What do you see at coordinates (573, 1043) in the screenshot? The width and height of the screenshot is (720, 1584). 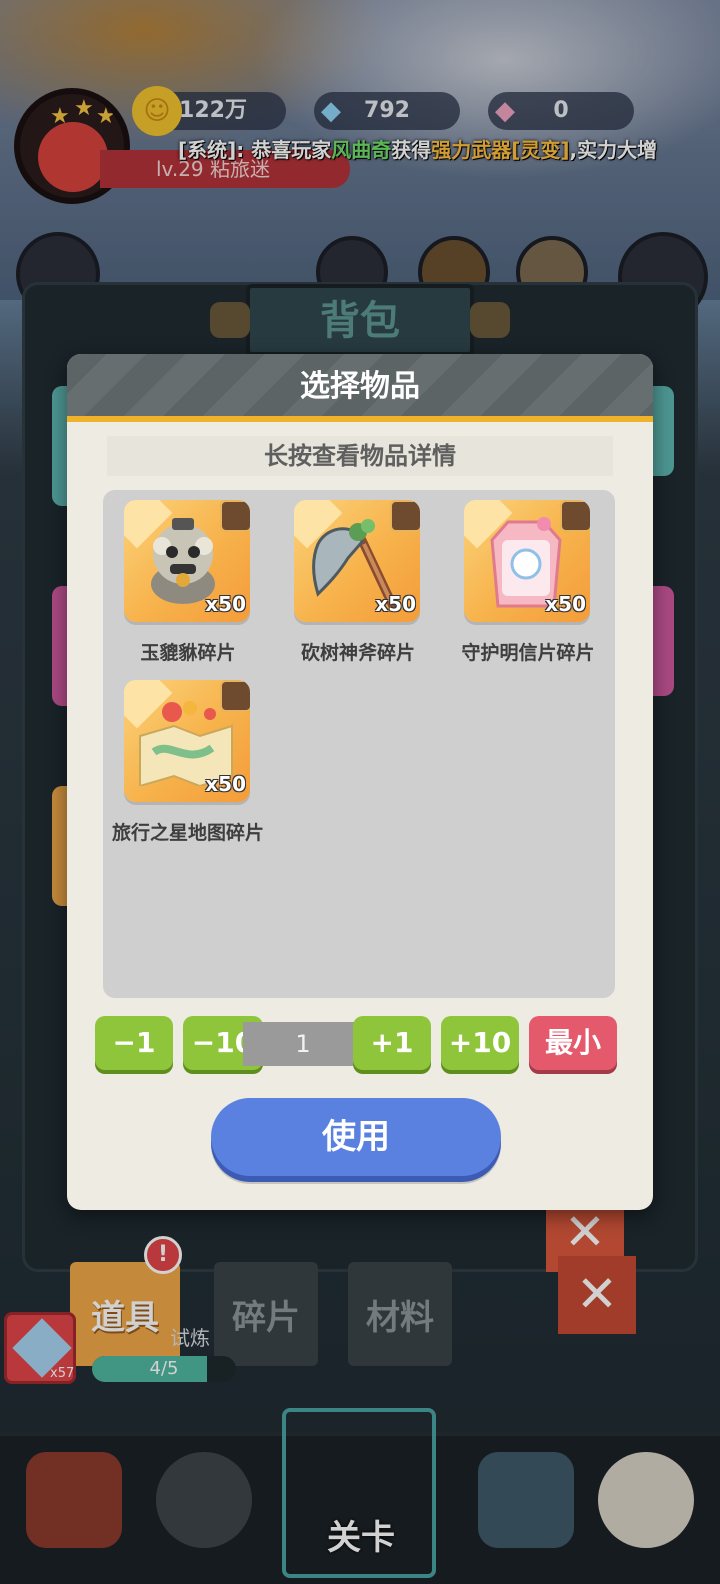 I see `min-button: 最小` at bounding box center [573, 1043].